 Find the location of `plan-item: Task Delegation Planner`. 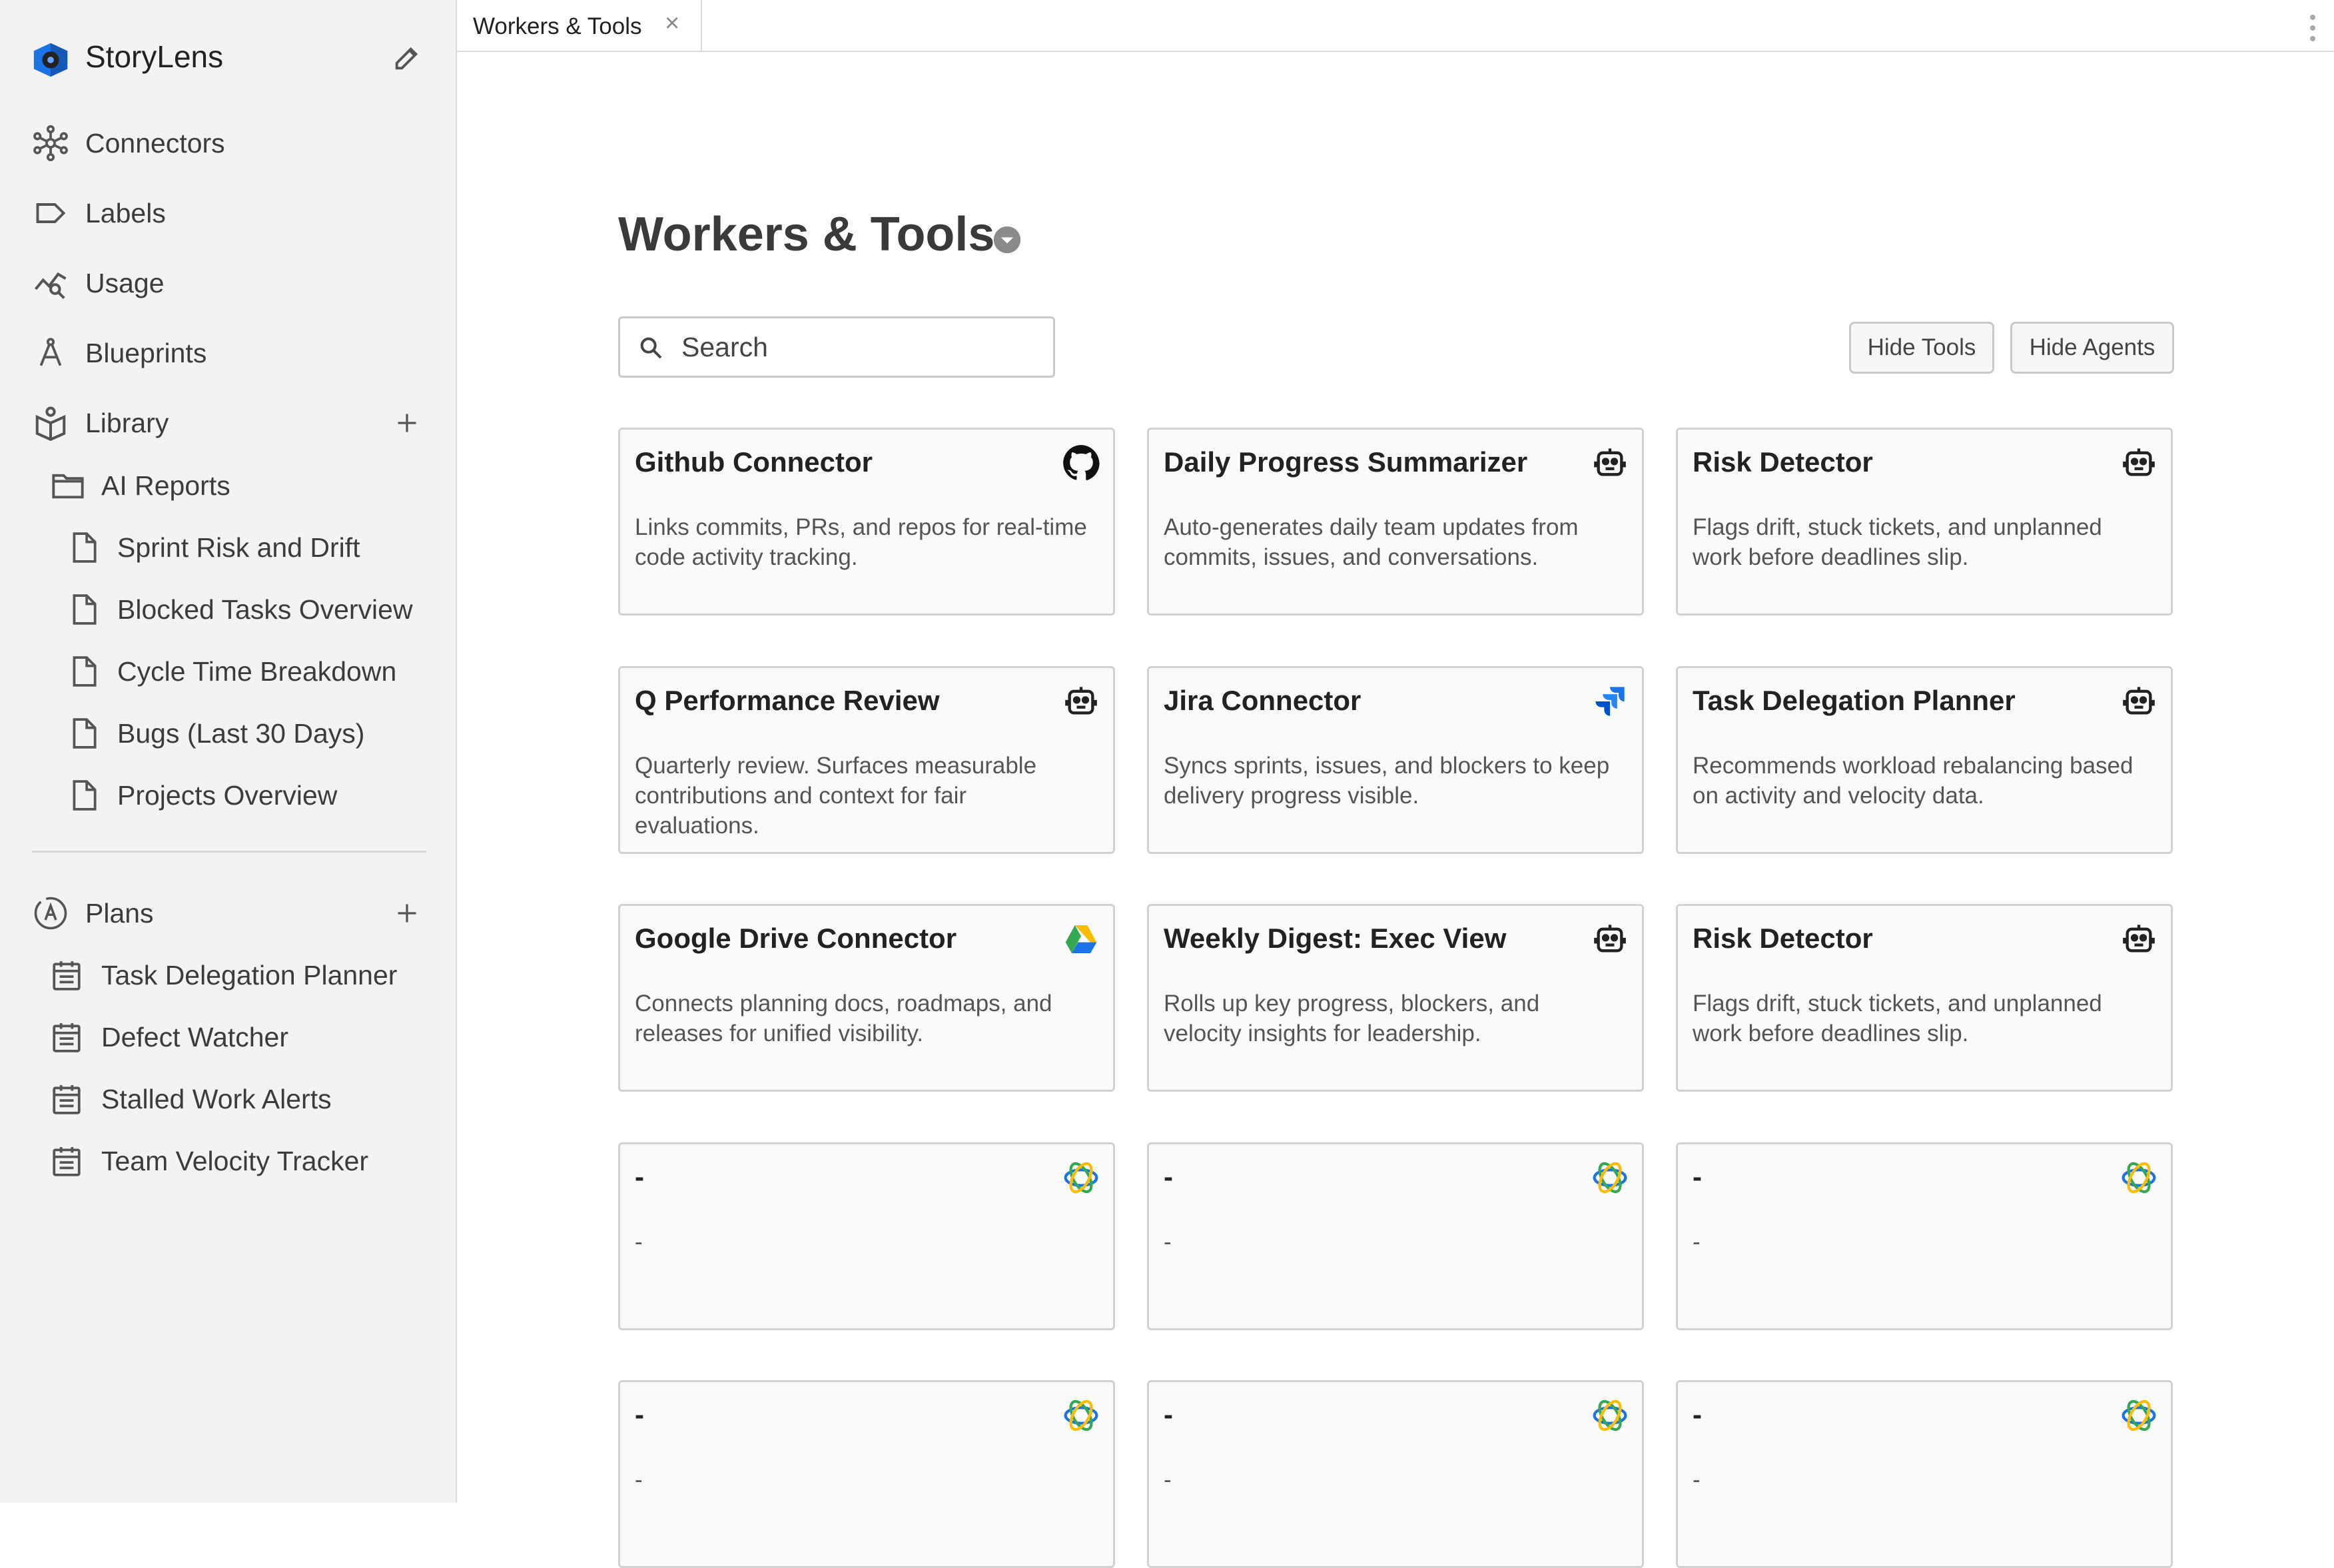

plan-item: Task Delegation Planner is located at coordinates (228, 975).